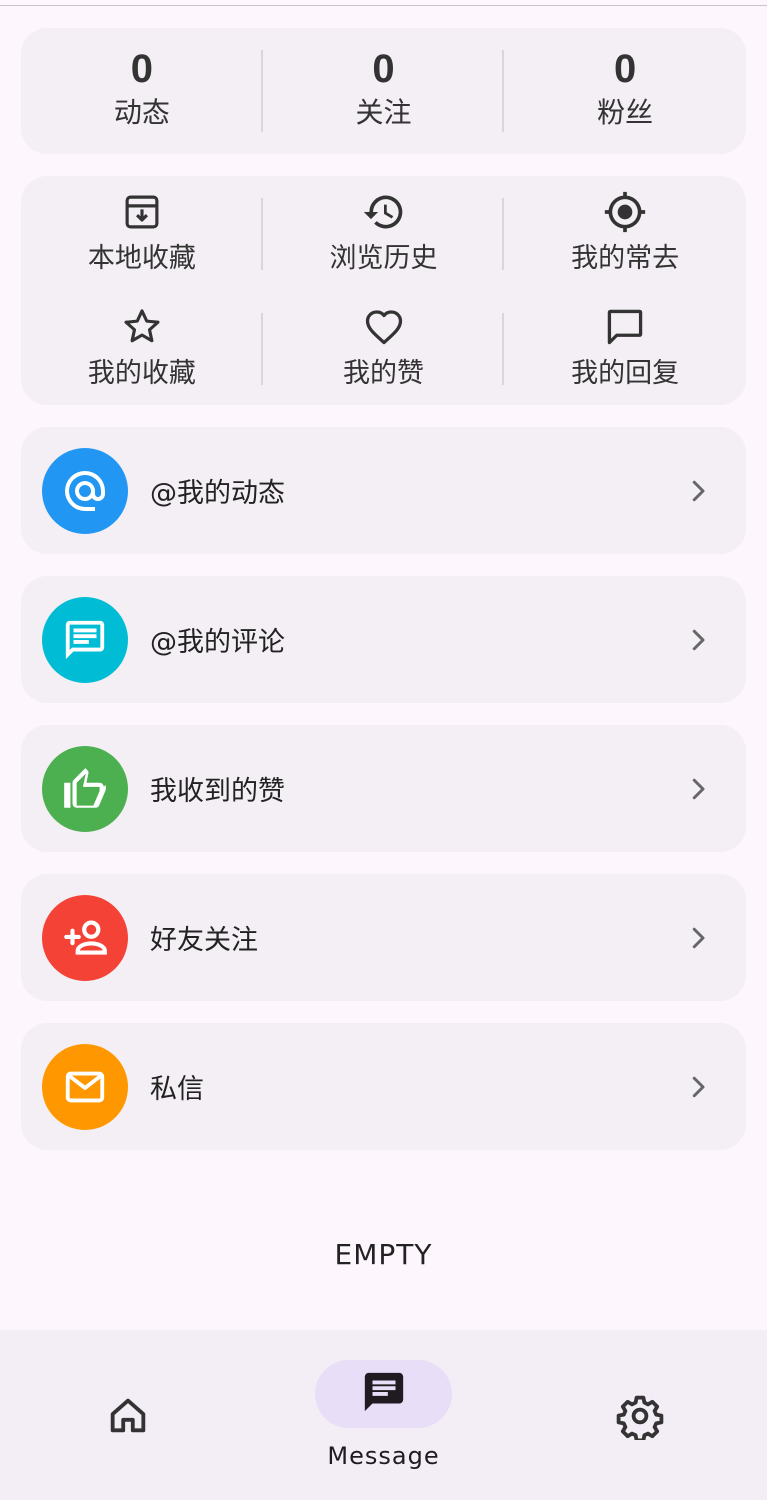  Describe the element at coordinates (625, 355) in the screenshot. I see `shortcut-my-replies: 我的回复` at that location.